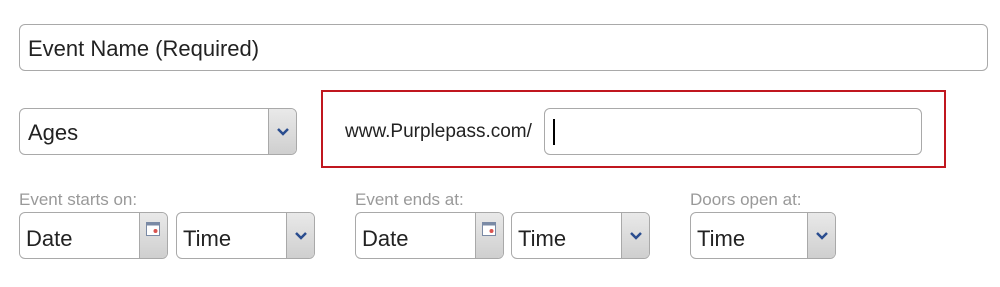  What do you see at coordinates (721, 238) in the screenshot?
I see `doors-time-value: Time` at bounding box center [721, 238].